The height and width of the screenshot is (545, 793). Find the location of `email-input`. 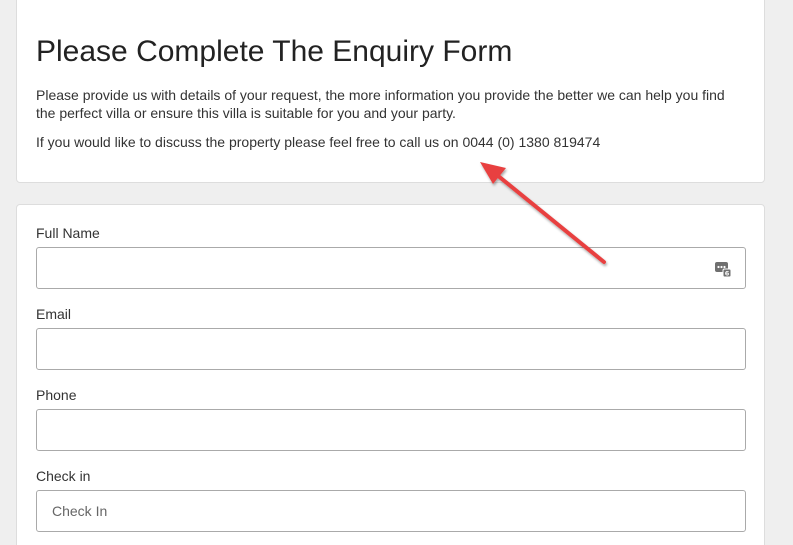

email-input is located at coordinates (391, 349).